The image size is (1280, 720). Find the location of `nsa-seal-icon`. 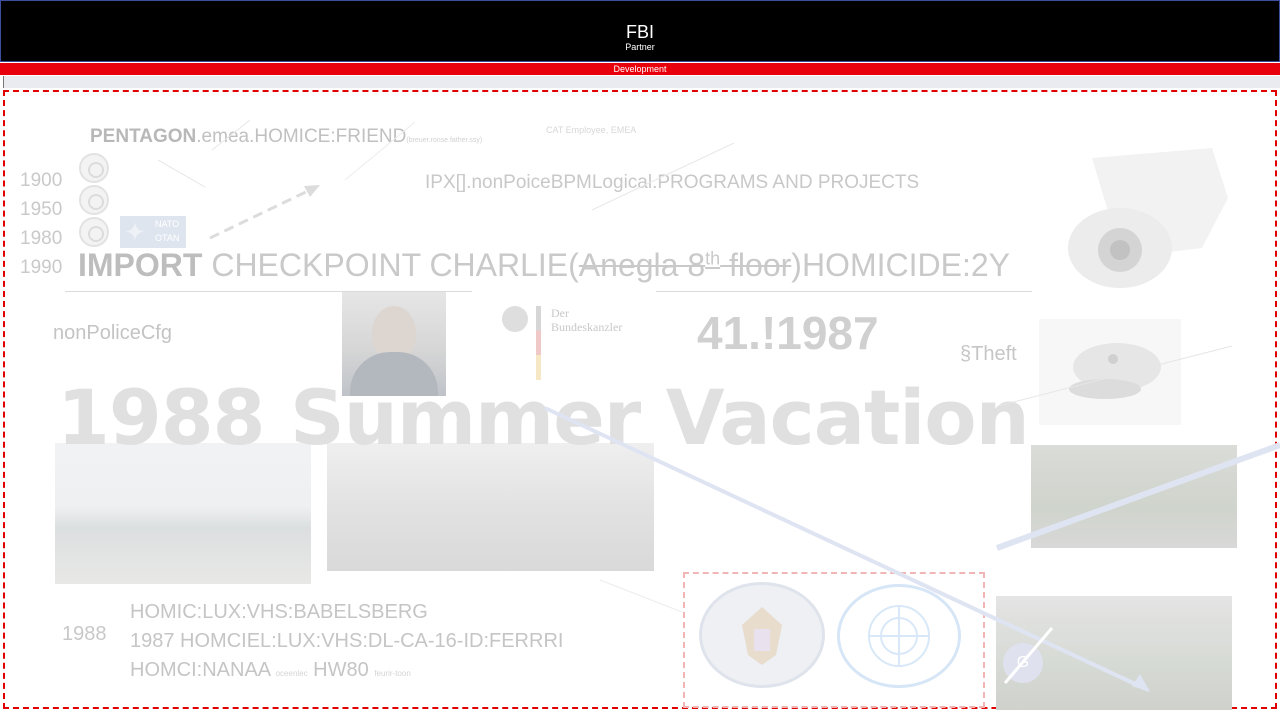

nsa-seal-icon is located at coordinates (762, 635).